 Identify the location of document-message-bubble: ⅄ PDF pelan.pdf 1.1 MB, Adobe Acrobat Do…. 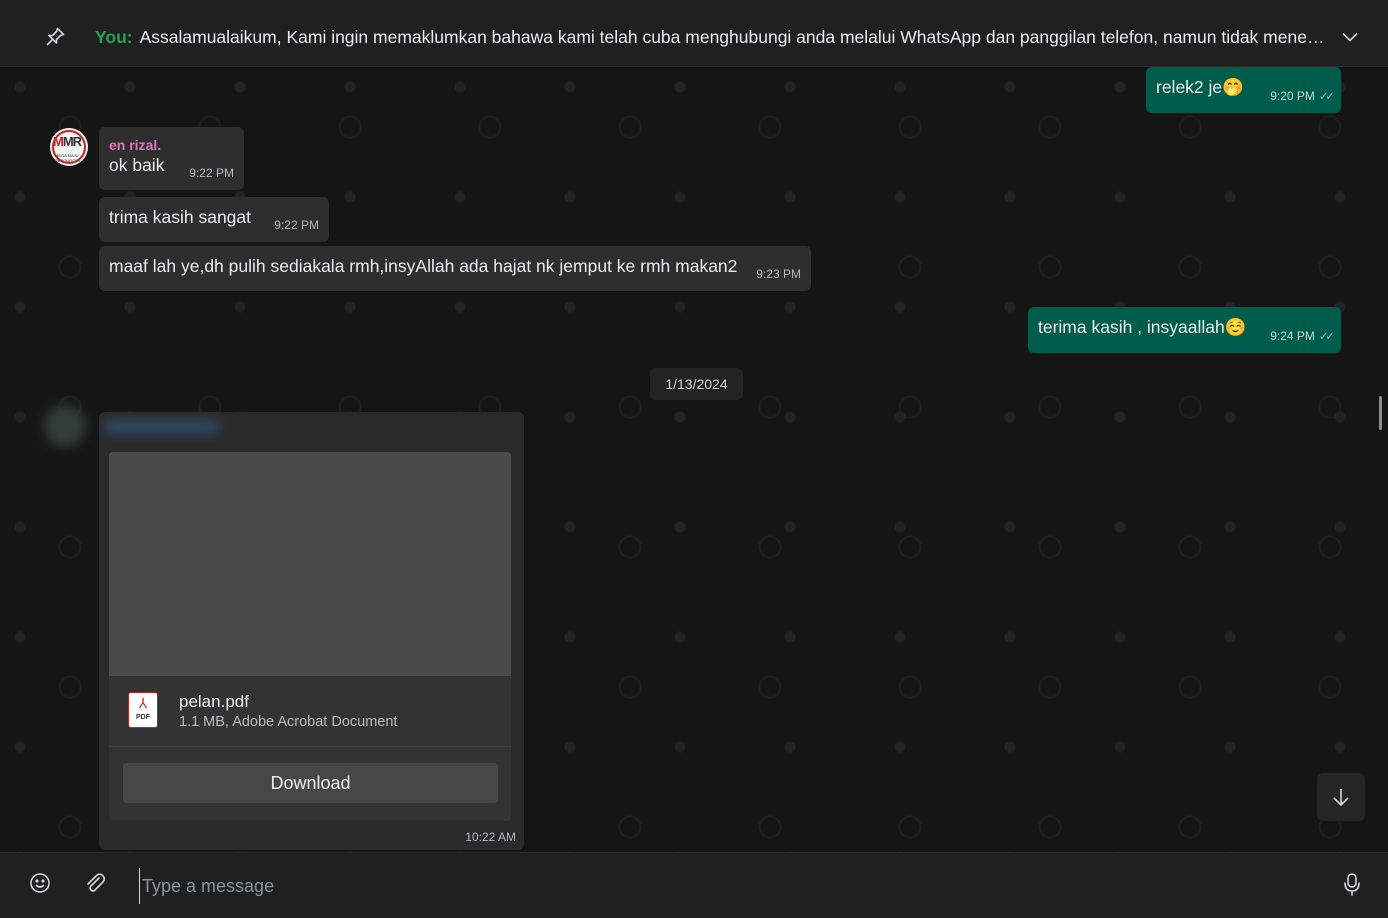
(311, 631).